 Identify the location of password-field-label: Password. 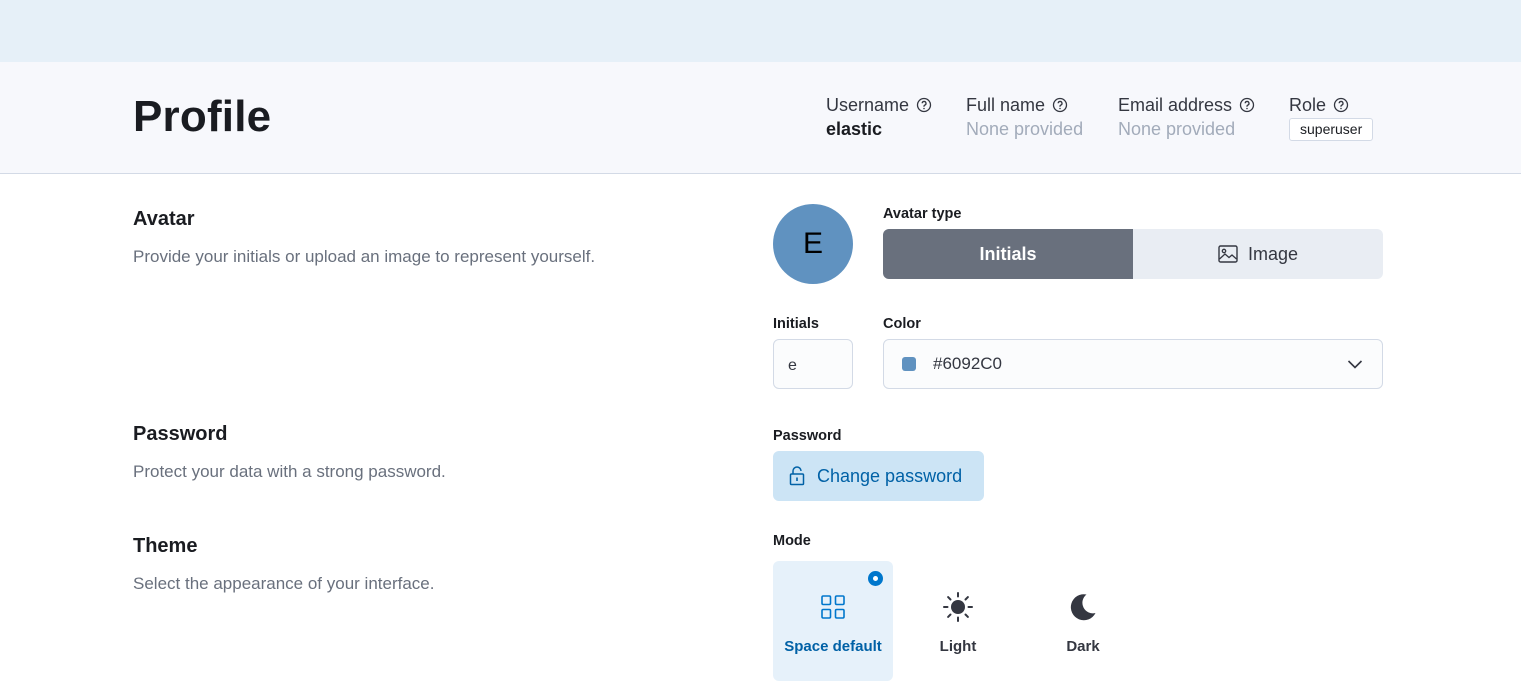
(807, 436).